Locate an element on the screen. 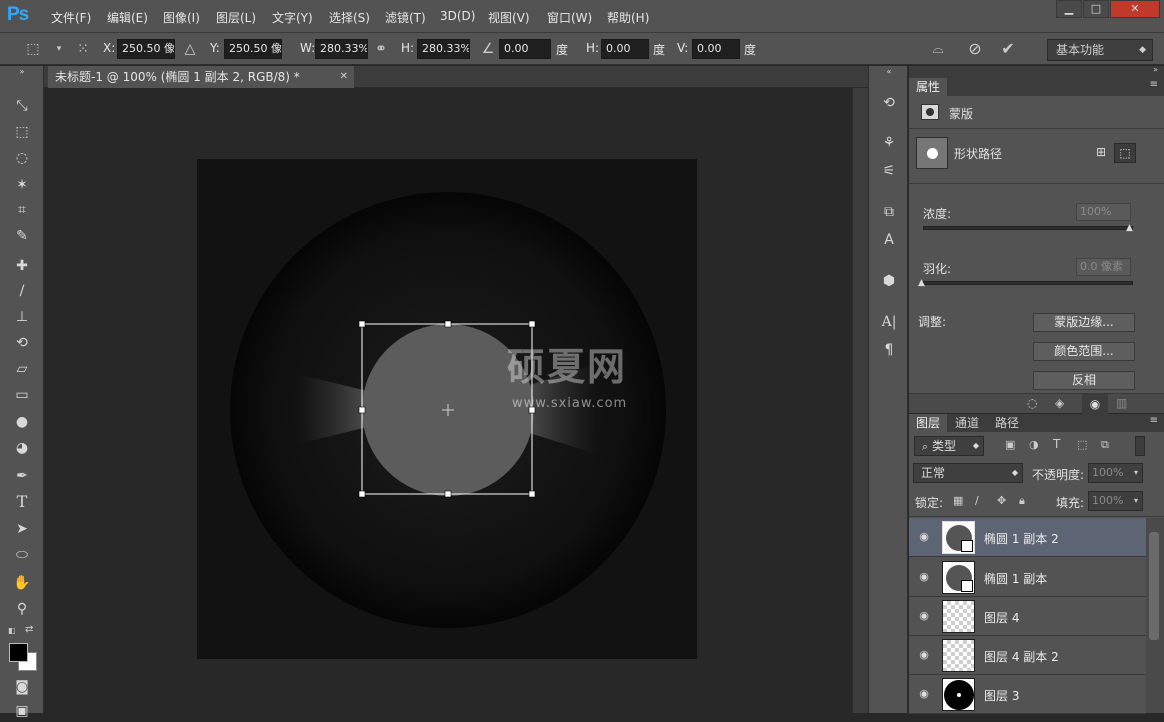 This screenshot has width=1164, height=722. x-field: 250.50 像 is located at coordinates (146, 49).